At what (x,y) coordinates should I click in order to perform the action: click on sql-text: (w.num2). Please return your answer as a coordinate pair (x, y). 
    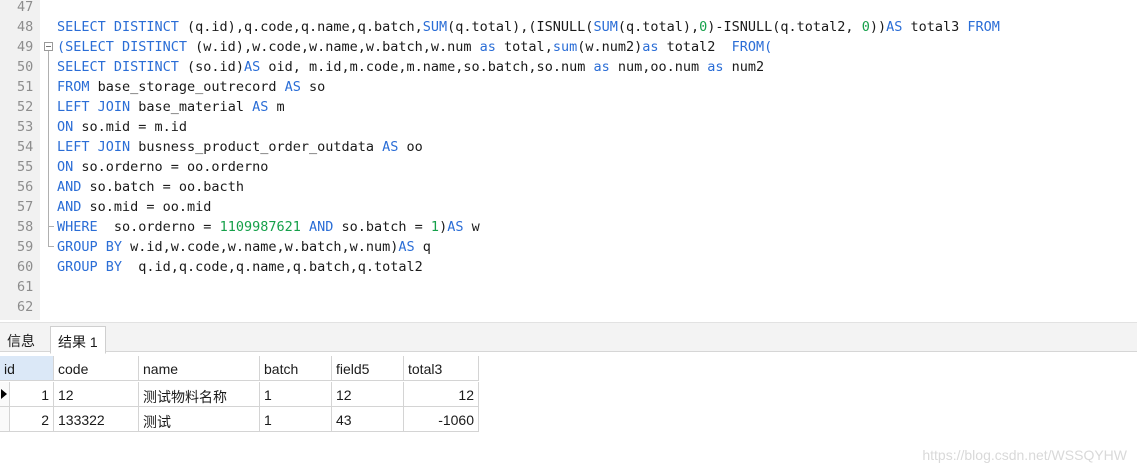
    Looking at the image, I should click on (610, 47).